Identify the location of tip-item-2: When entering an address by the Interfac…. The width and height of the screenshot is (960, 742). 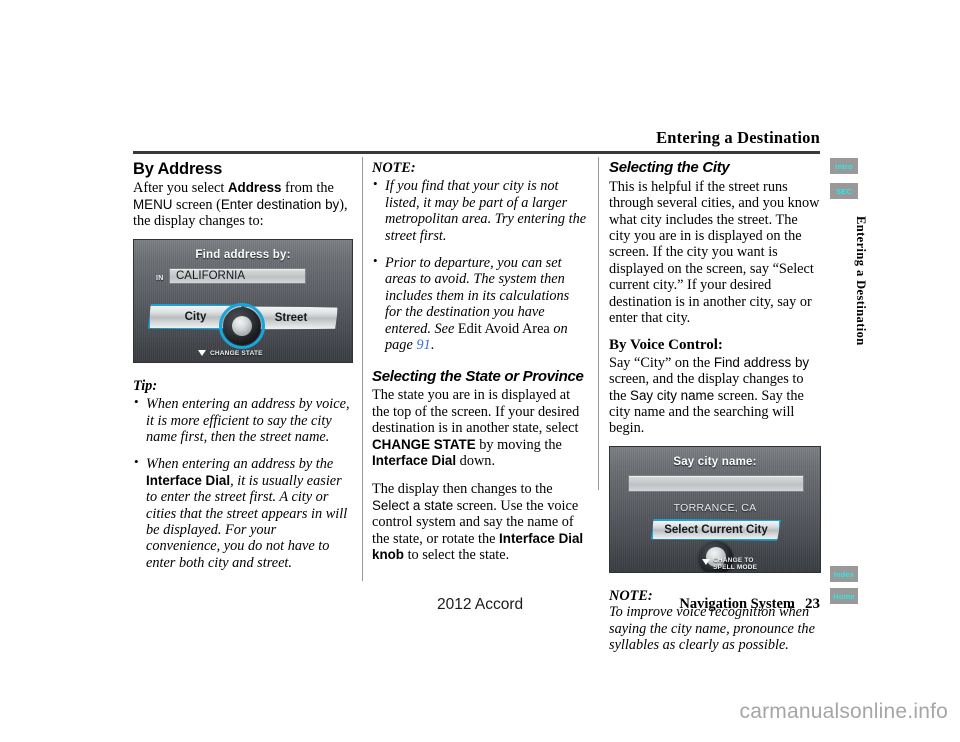
(243, 513).